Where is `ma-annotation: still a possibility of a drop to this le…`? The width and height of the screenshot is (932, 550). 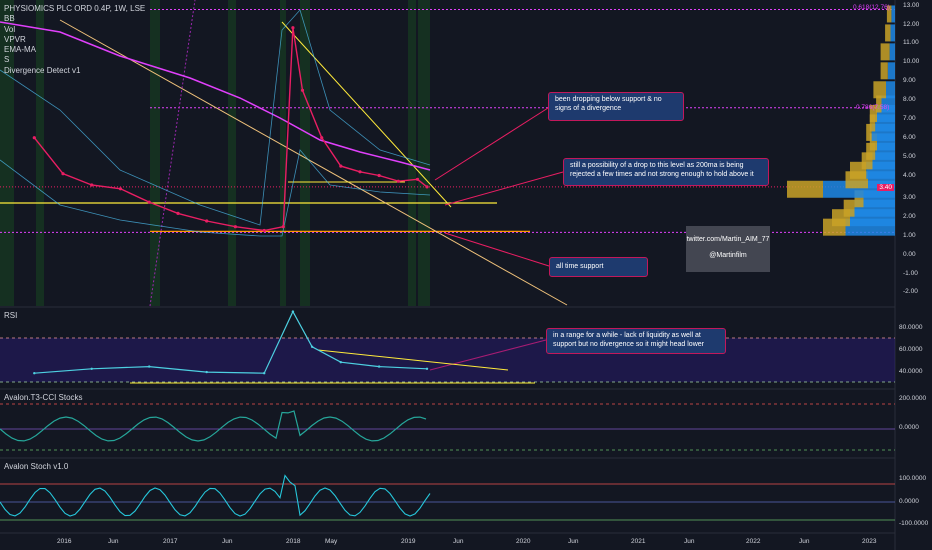 ma-annotation: still a possibility of a drop to this le… is located at coordinates (666, 172).